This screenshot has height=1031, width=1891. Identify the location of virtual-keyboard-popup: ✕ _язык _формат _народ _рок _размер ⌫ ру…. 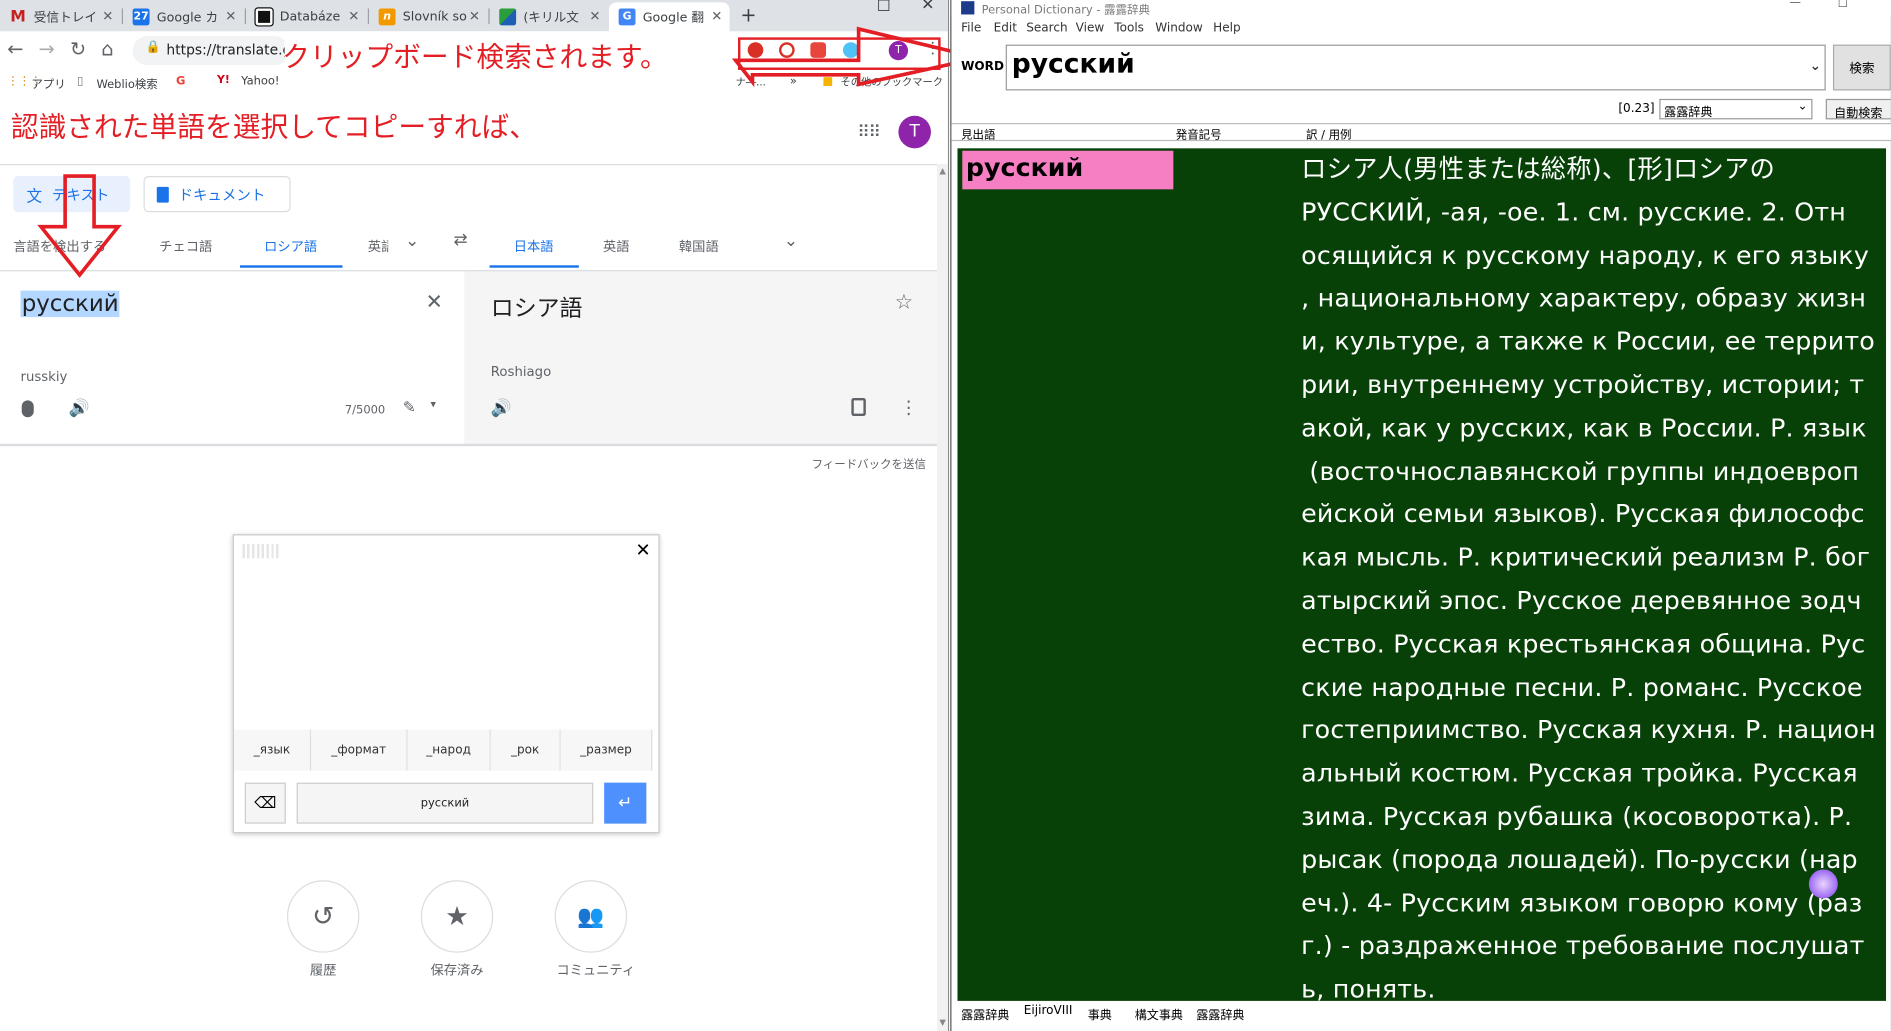
(446, 684).